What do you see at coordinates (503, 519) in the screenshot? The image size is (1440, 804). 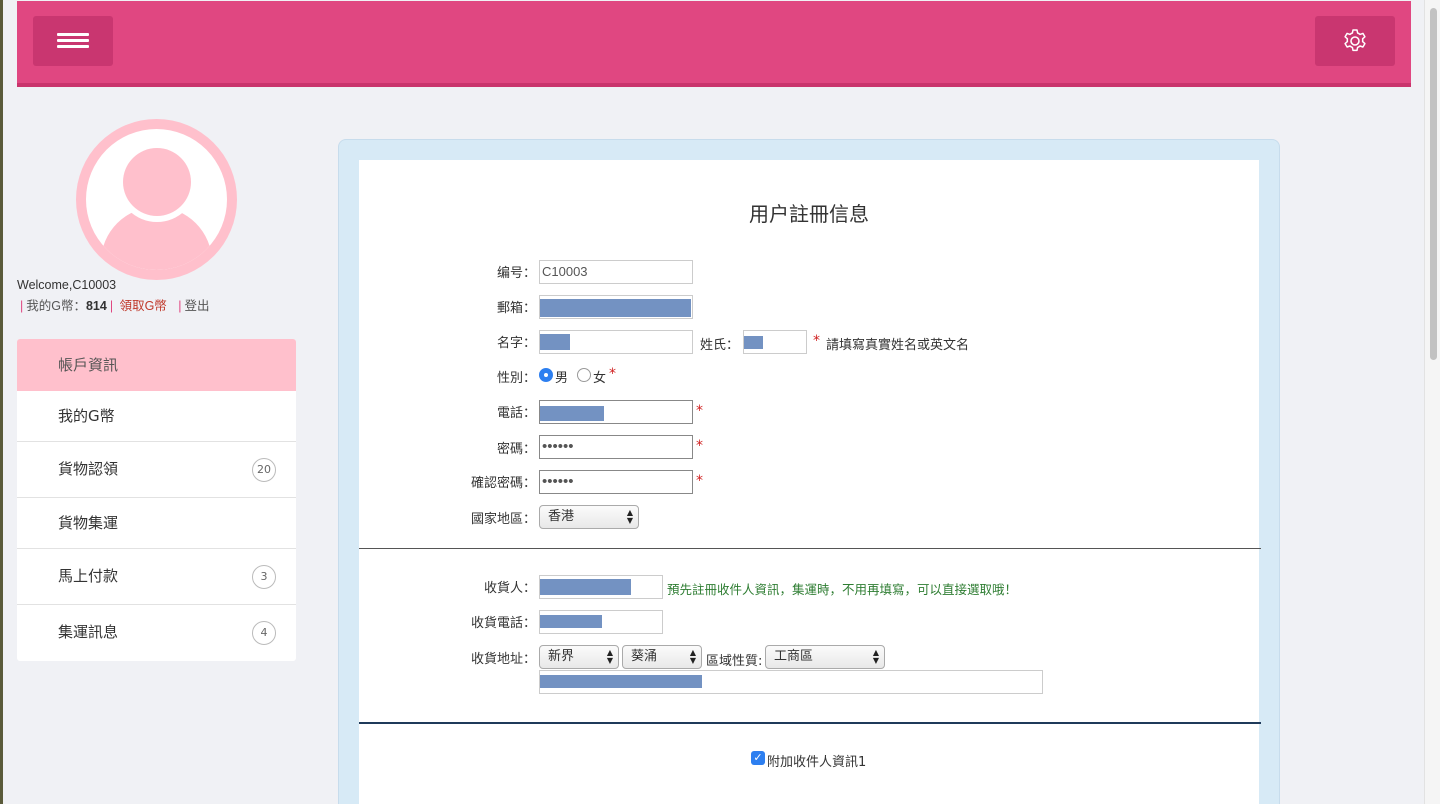 I see `country-label: 國家地區：` at bounding box center [503, 519].